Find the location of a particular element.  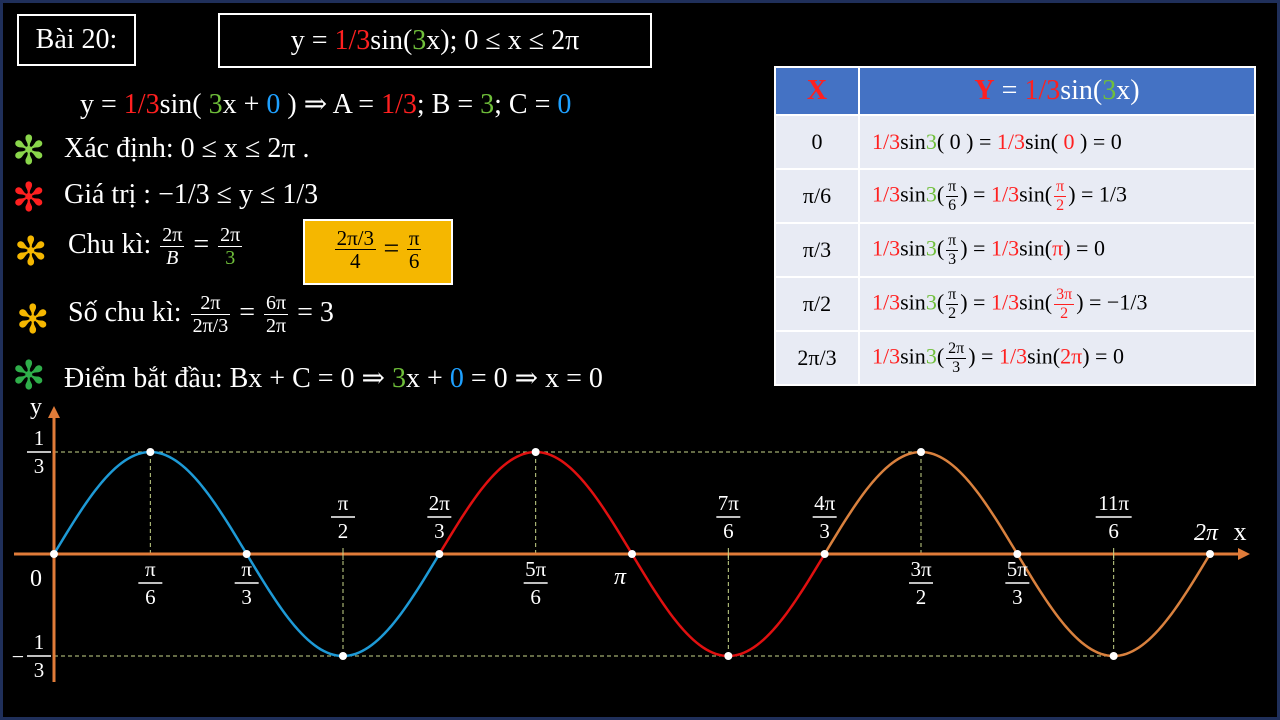

table-row: 0 1/3sin3( 0 ) = 1/3sin( 0 ) = 0 is located at coordinates (1015, 142).